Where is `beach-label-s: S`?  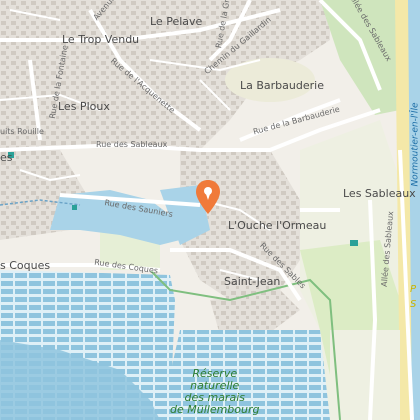
beach-label-s: S is located at coordinates (413, 304).